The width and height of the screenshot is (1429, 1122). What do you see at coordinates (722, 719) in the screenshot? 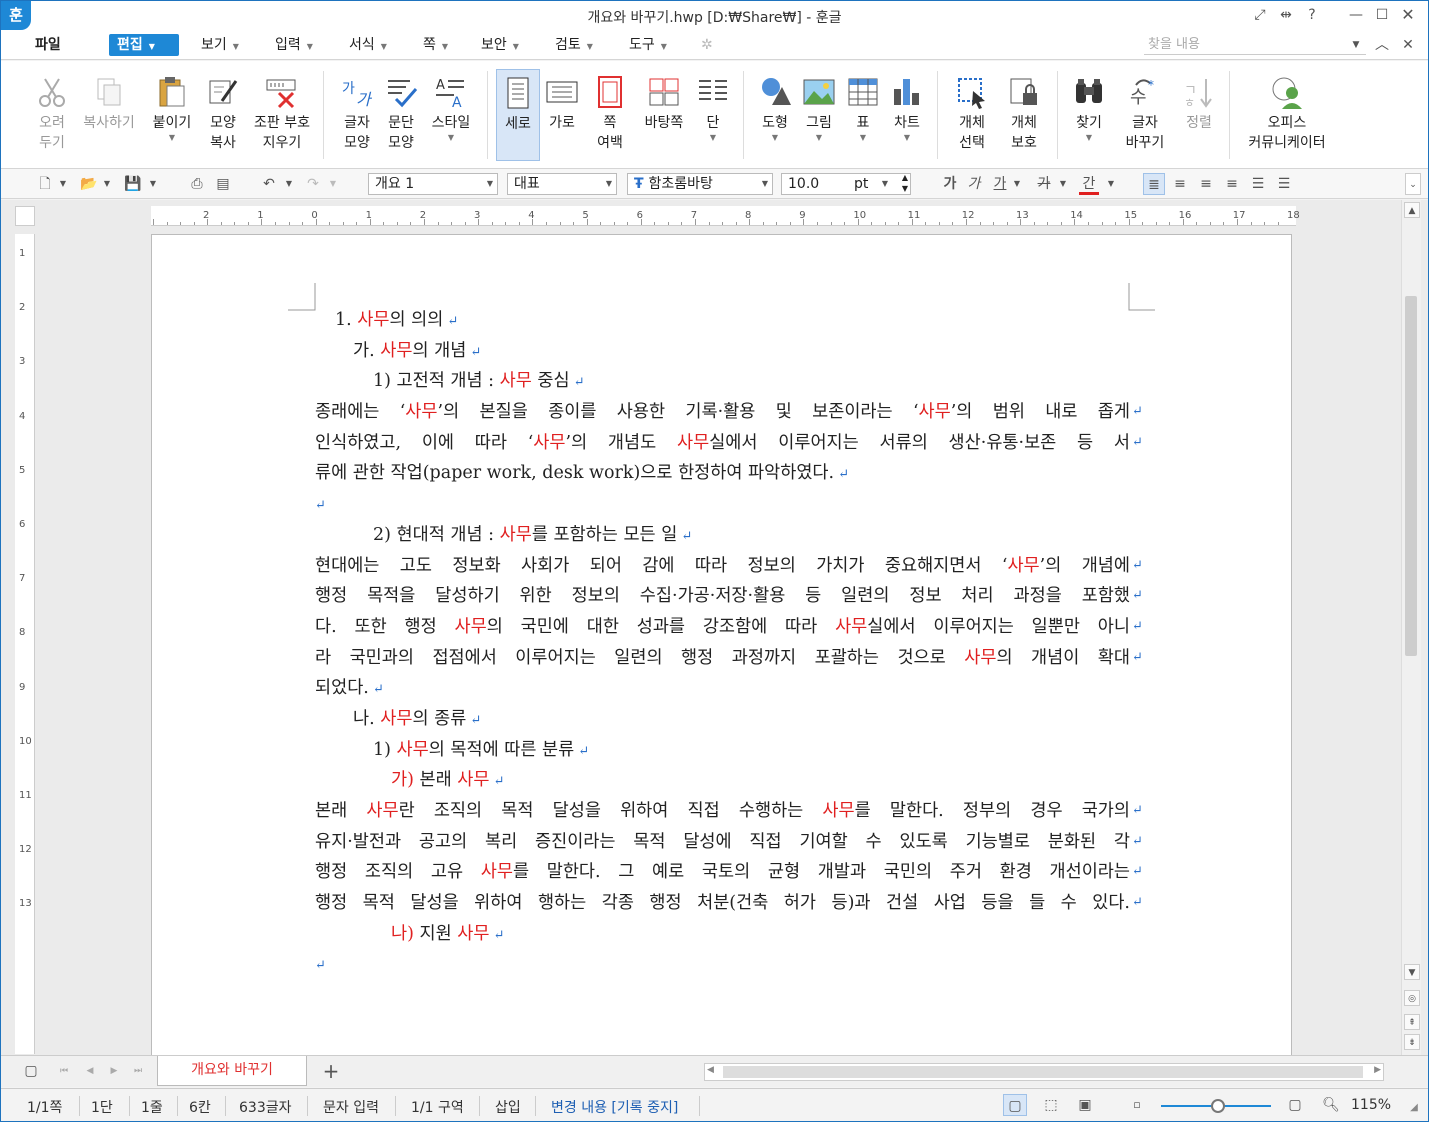
I see `text-line: 나. 사무의 종류 ↵` at bounding box center [722, 719].